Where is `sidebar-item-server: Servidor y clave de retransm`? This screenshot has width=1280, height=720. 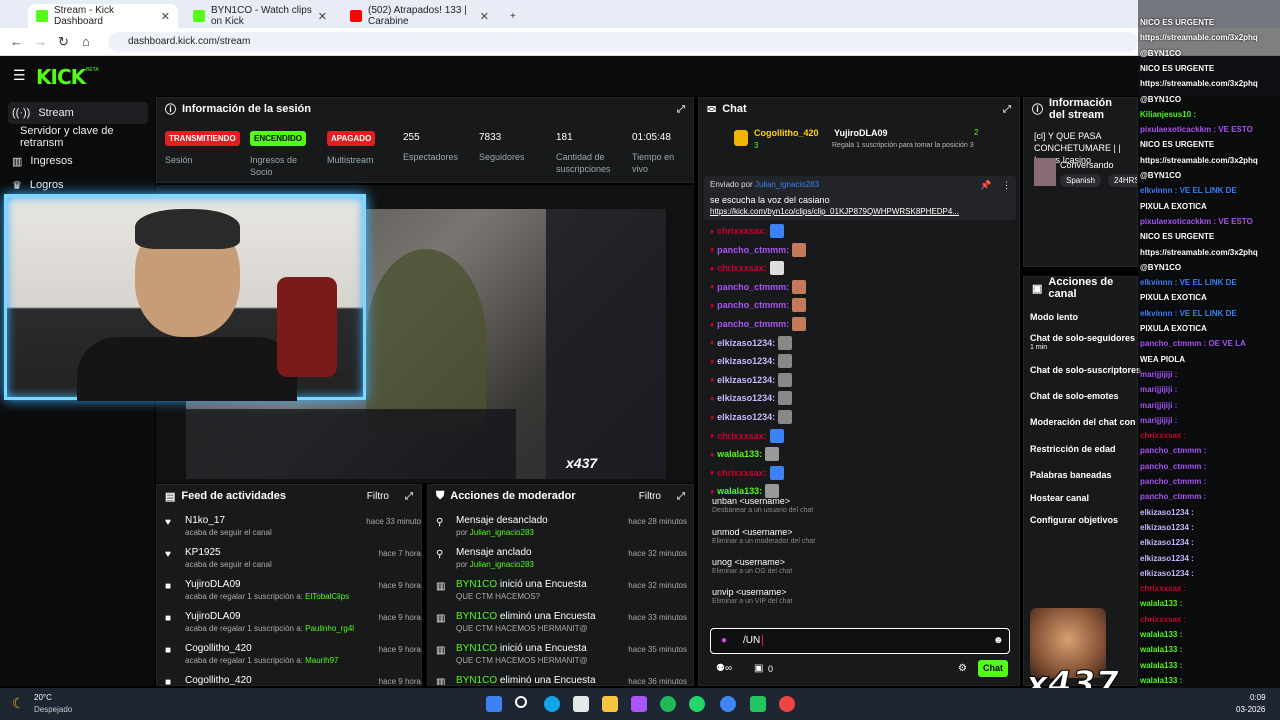 sidebar-item-server: Servidor y clave de retransm is located at coordinates (86, 137).